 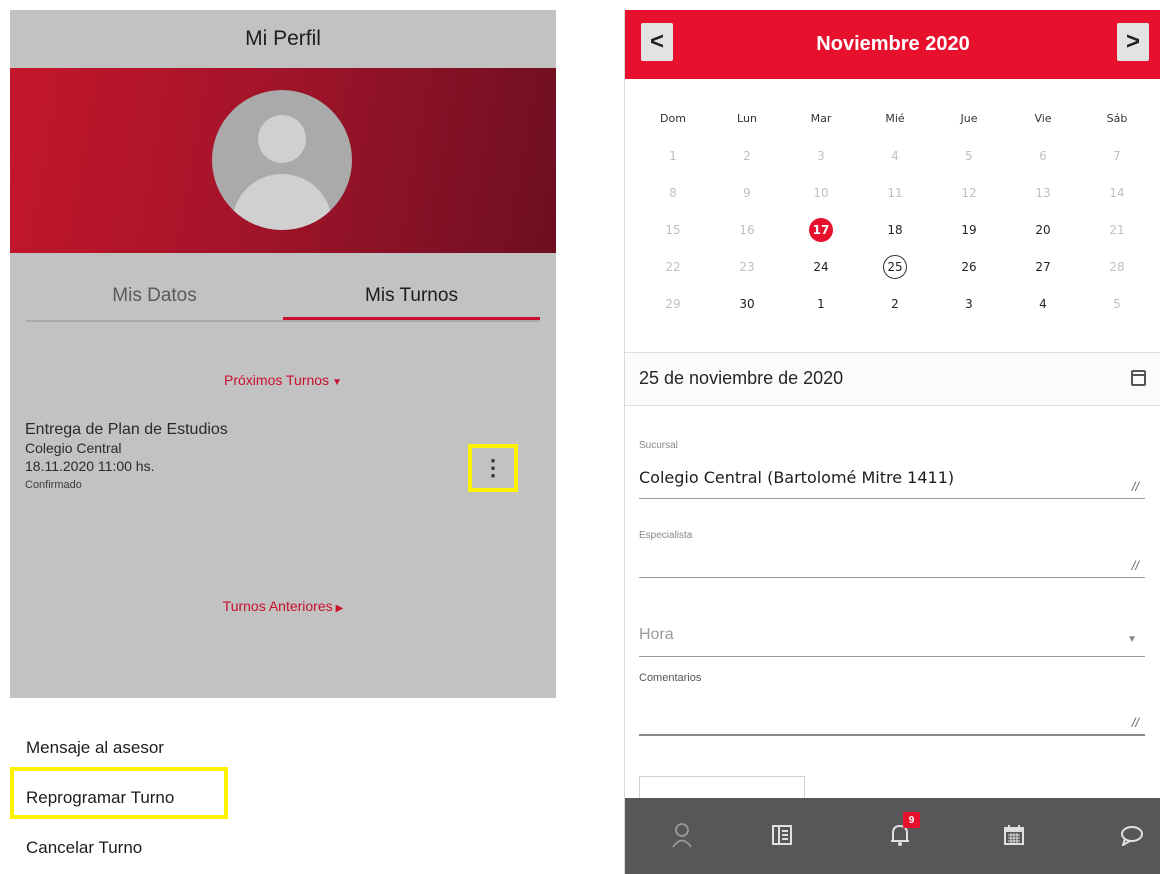 What do you see at coordinates (670, 678) in the screenshot?
I see `comentarios-label: Comentarios` at bounding box center [670, 678].